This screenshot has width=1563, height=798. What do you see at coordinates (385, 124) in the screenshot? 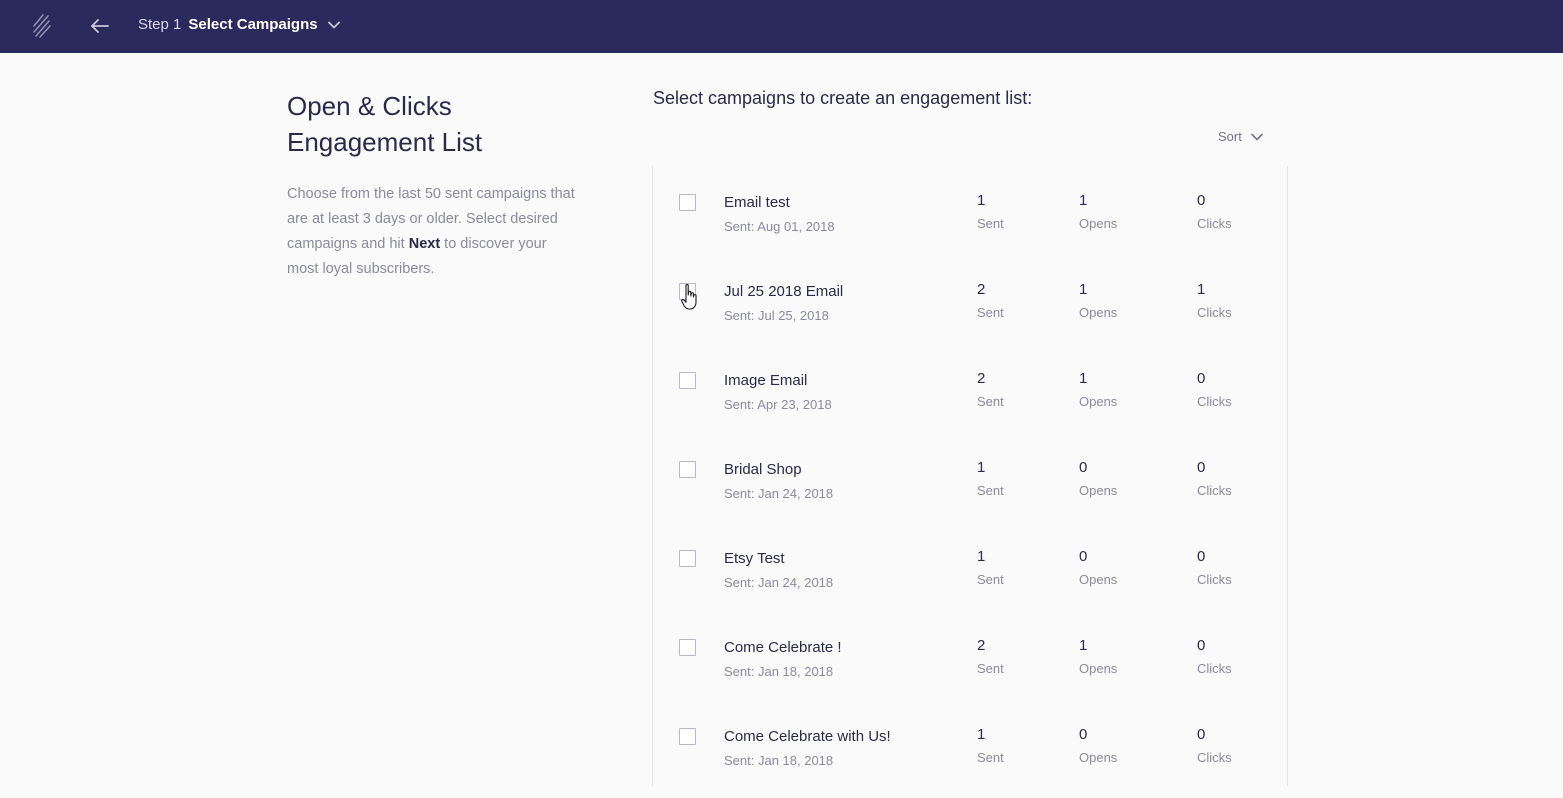
I see `page-title: Open & Clicks Engagement List` at bounding box center [385, 124].